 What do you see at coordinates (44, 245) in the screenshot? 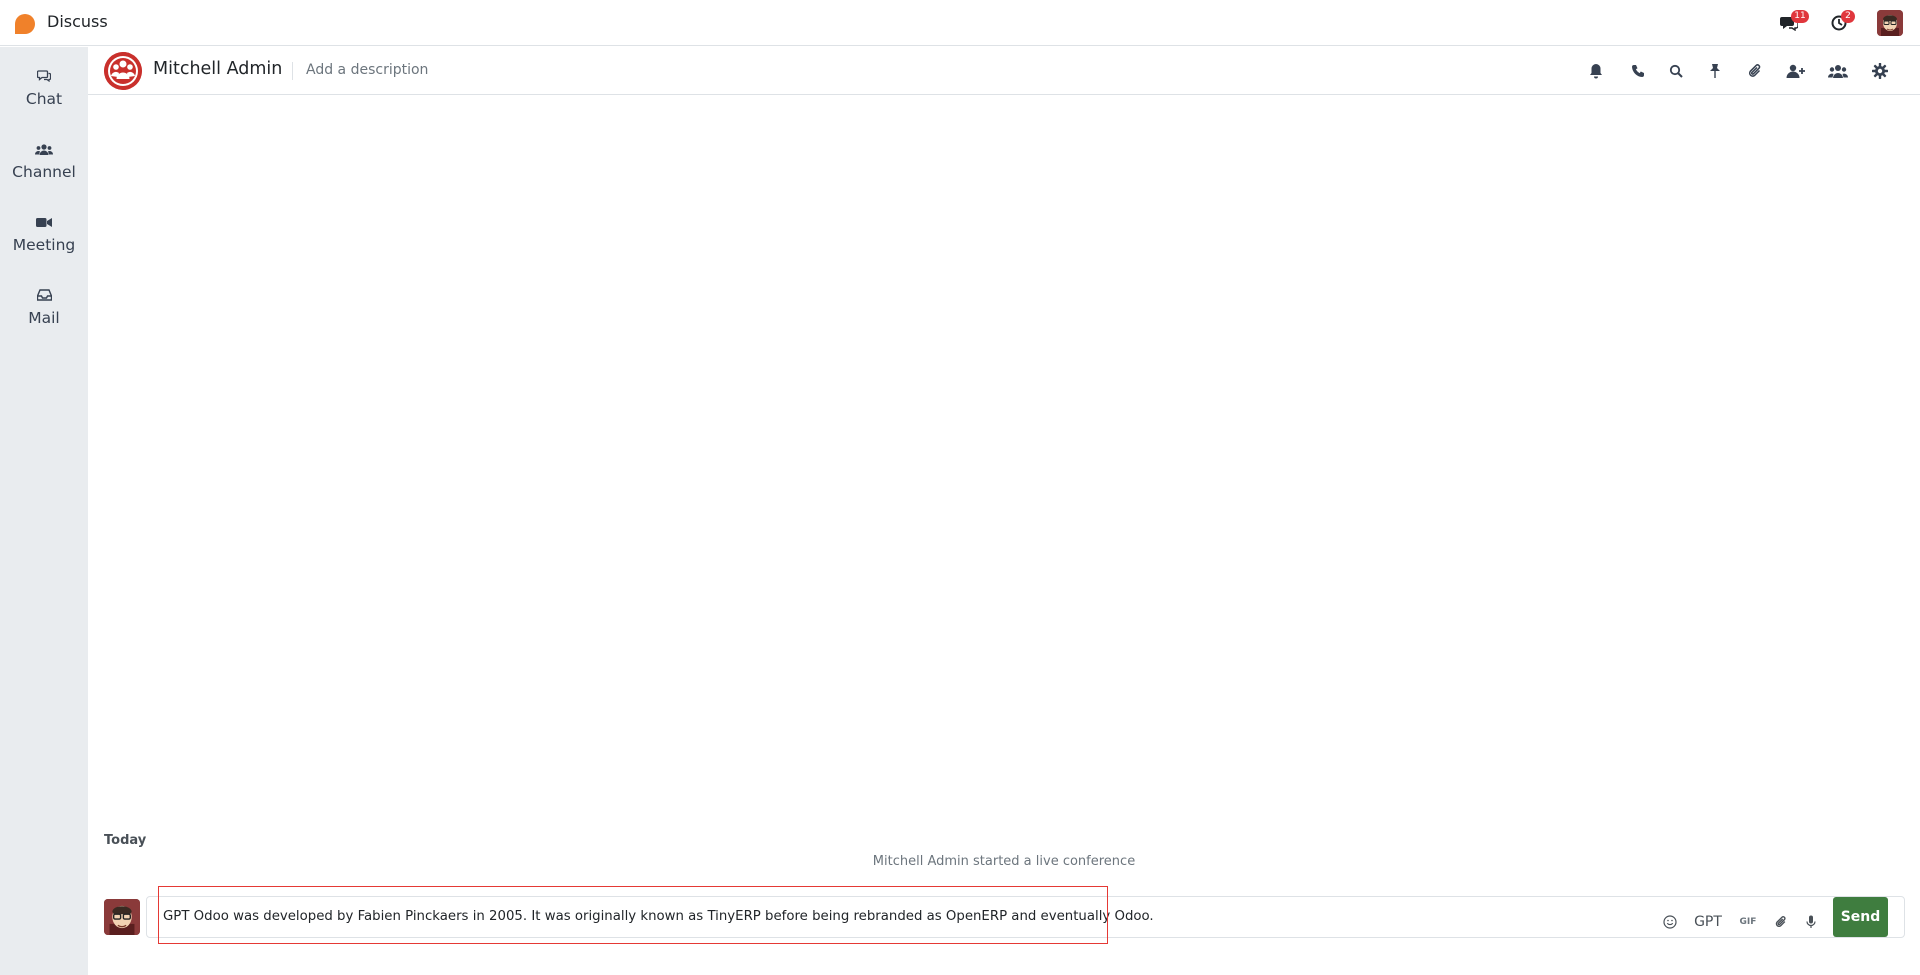
I see `sidebar-item-label: Meeting` at bounding box center [44, 245].